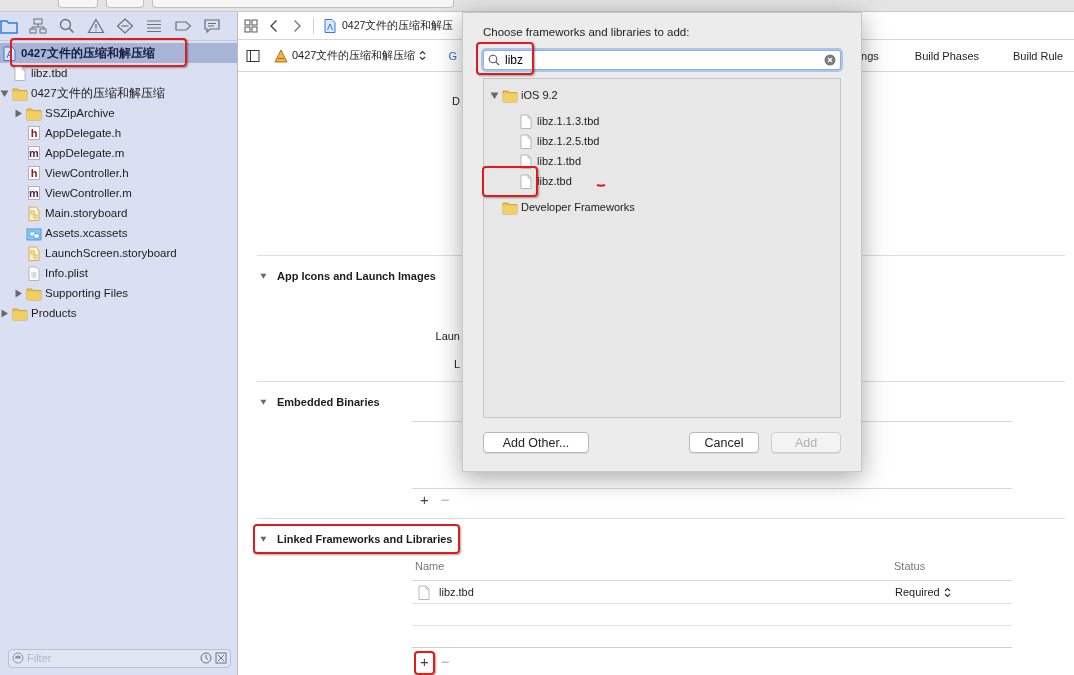 Image resolution: width=1074 pixels, height=675 pixels. What do you see at coordinates (154, 26) in the screenshot?
I see `list-icon` at bounding box center [154, 26].